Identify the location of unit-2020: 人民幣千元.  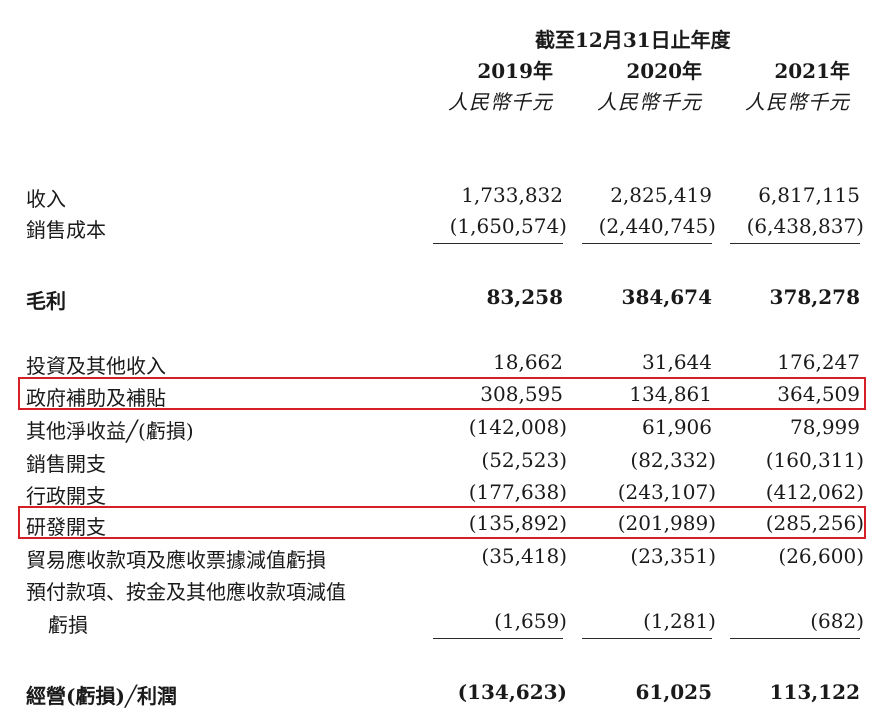
(649, 102).